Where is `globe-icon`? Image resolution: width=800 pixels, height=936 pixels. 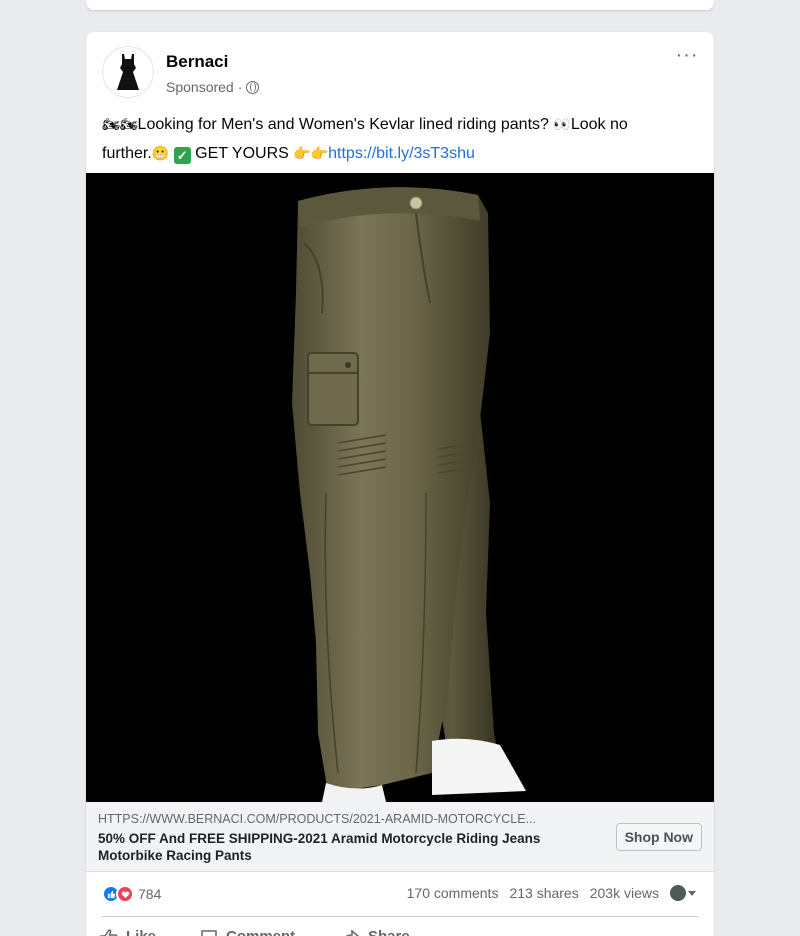 globe-icon is located at coordinates (253, 87).